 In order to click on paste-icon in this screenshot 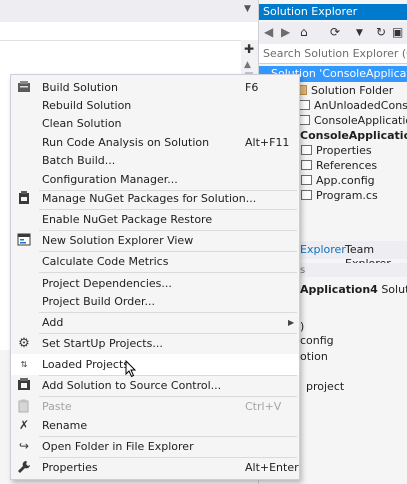, I will do `click(24, 406)`.